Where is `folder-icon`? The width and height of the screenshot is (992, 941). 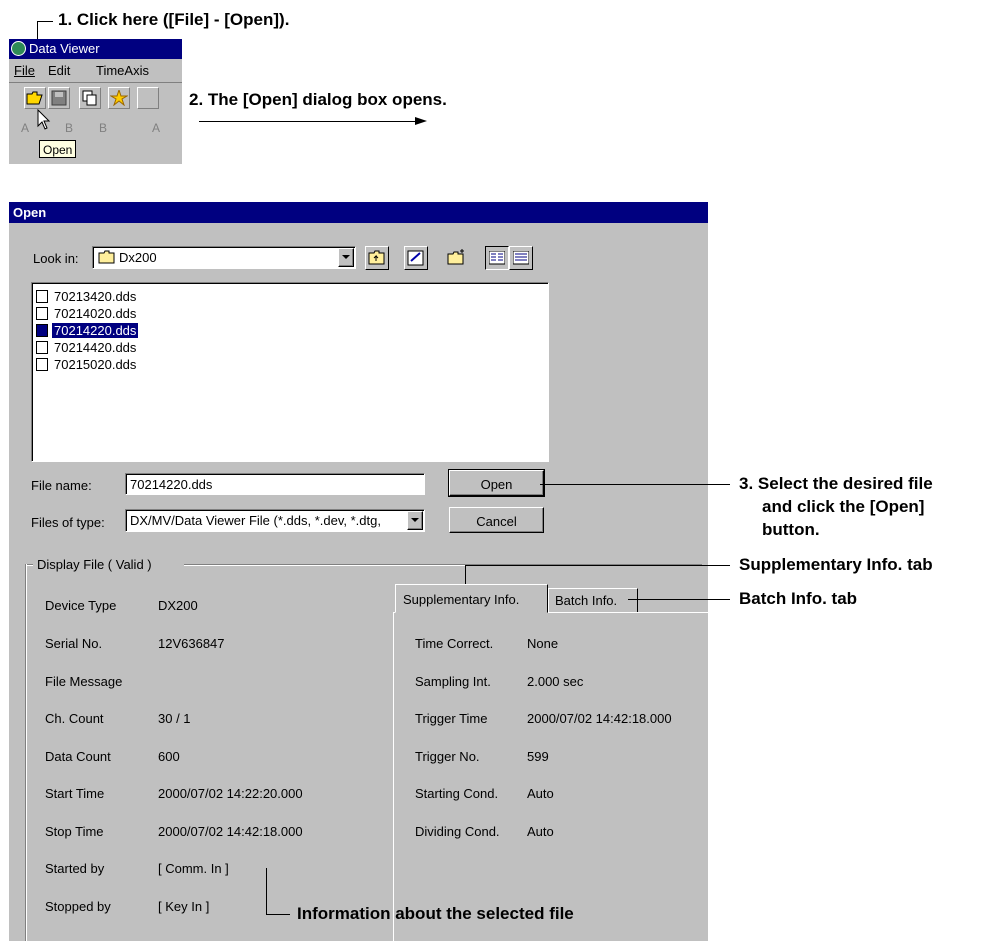
folder-icon is located at coordinates (106, 257).